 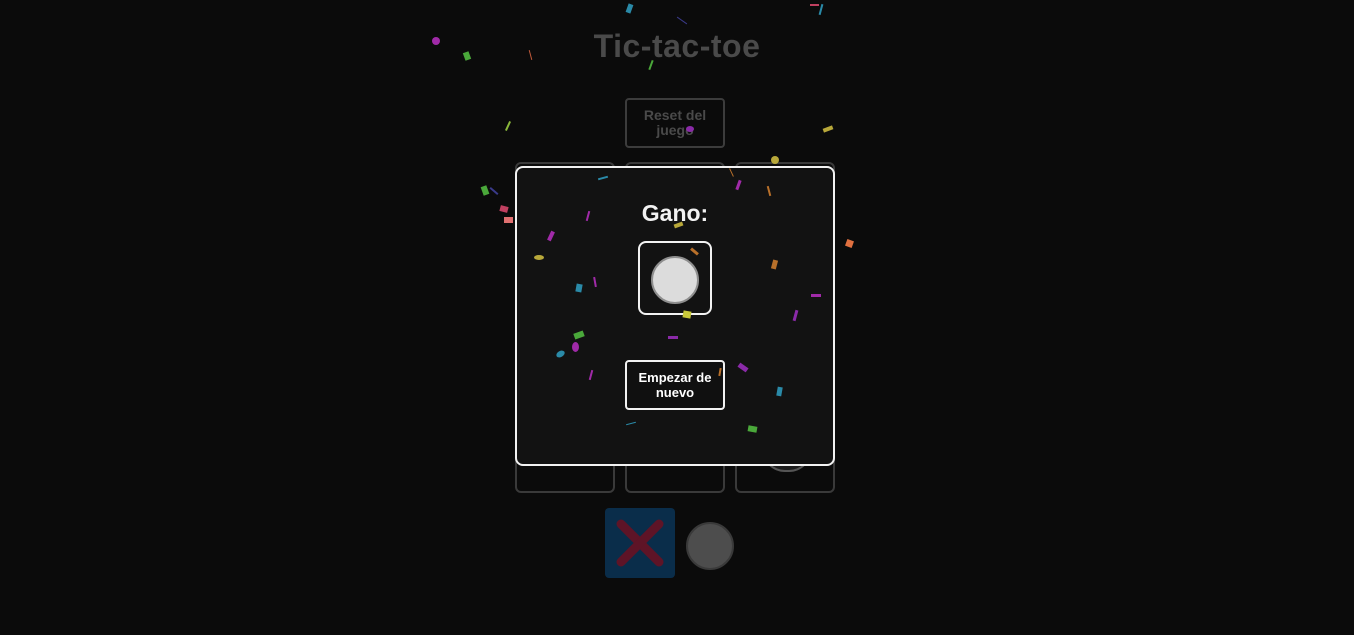 I want to click on modal-title: Gano:, so click(x=675, y=213).